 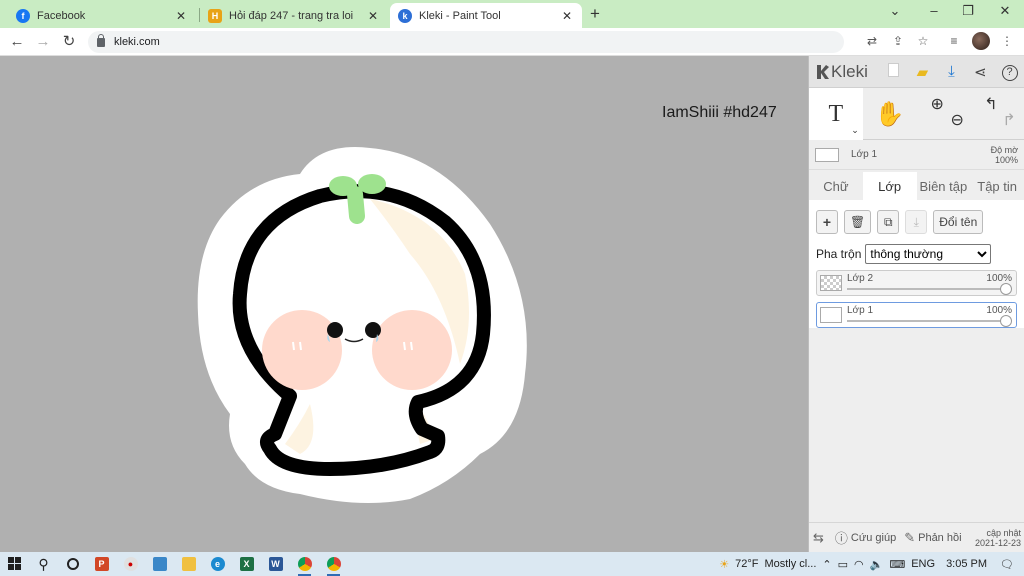 I want to click on recorder-app: ●, so click(x=130, y=564).